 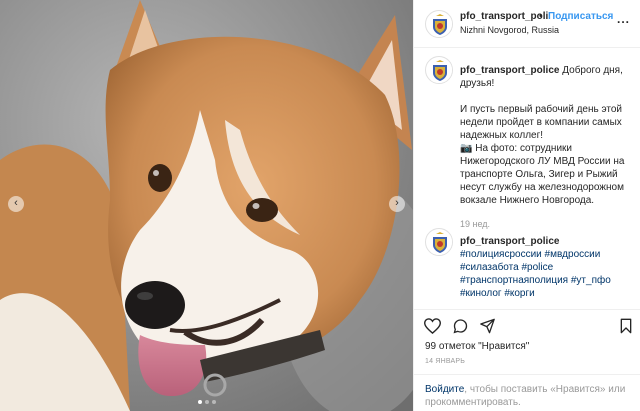 What do you see at coordinates (626, 327) in the screenshot?
I see `bookmark-icon` at bounding box center [626, 327].